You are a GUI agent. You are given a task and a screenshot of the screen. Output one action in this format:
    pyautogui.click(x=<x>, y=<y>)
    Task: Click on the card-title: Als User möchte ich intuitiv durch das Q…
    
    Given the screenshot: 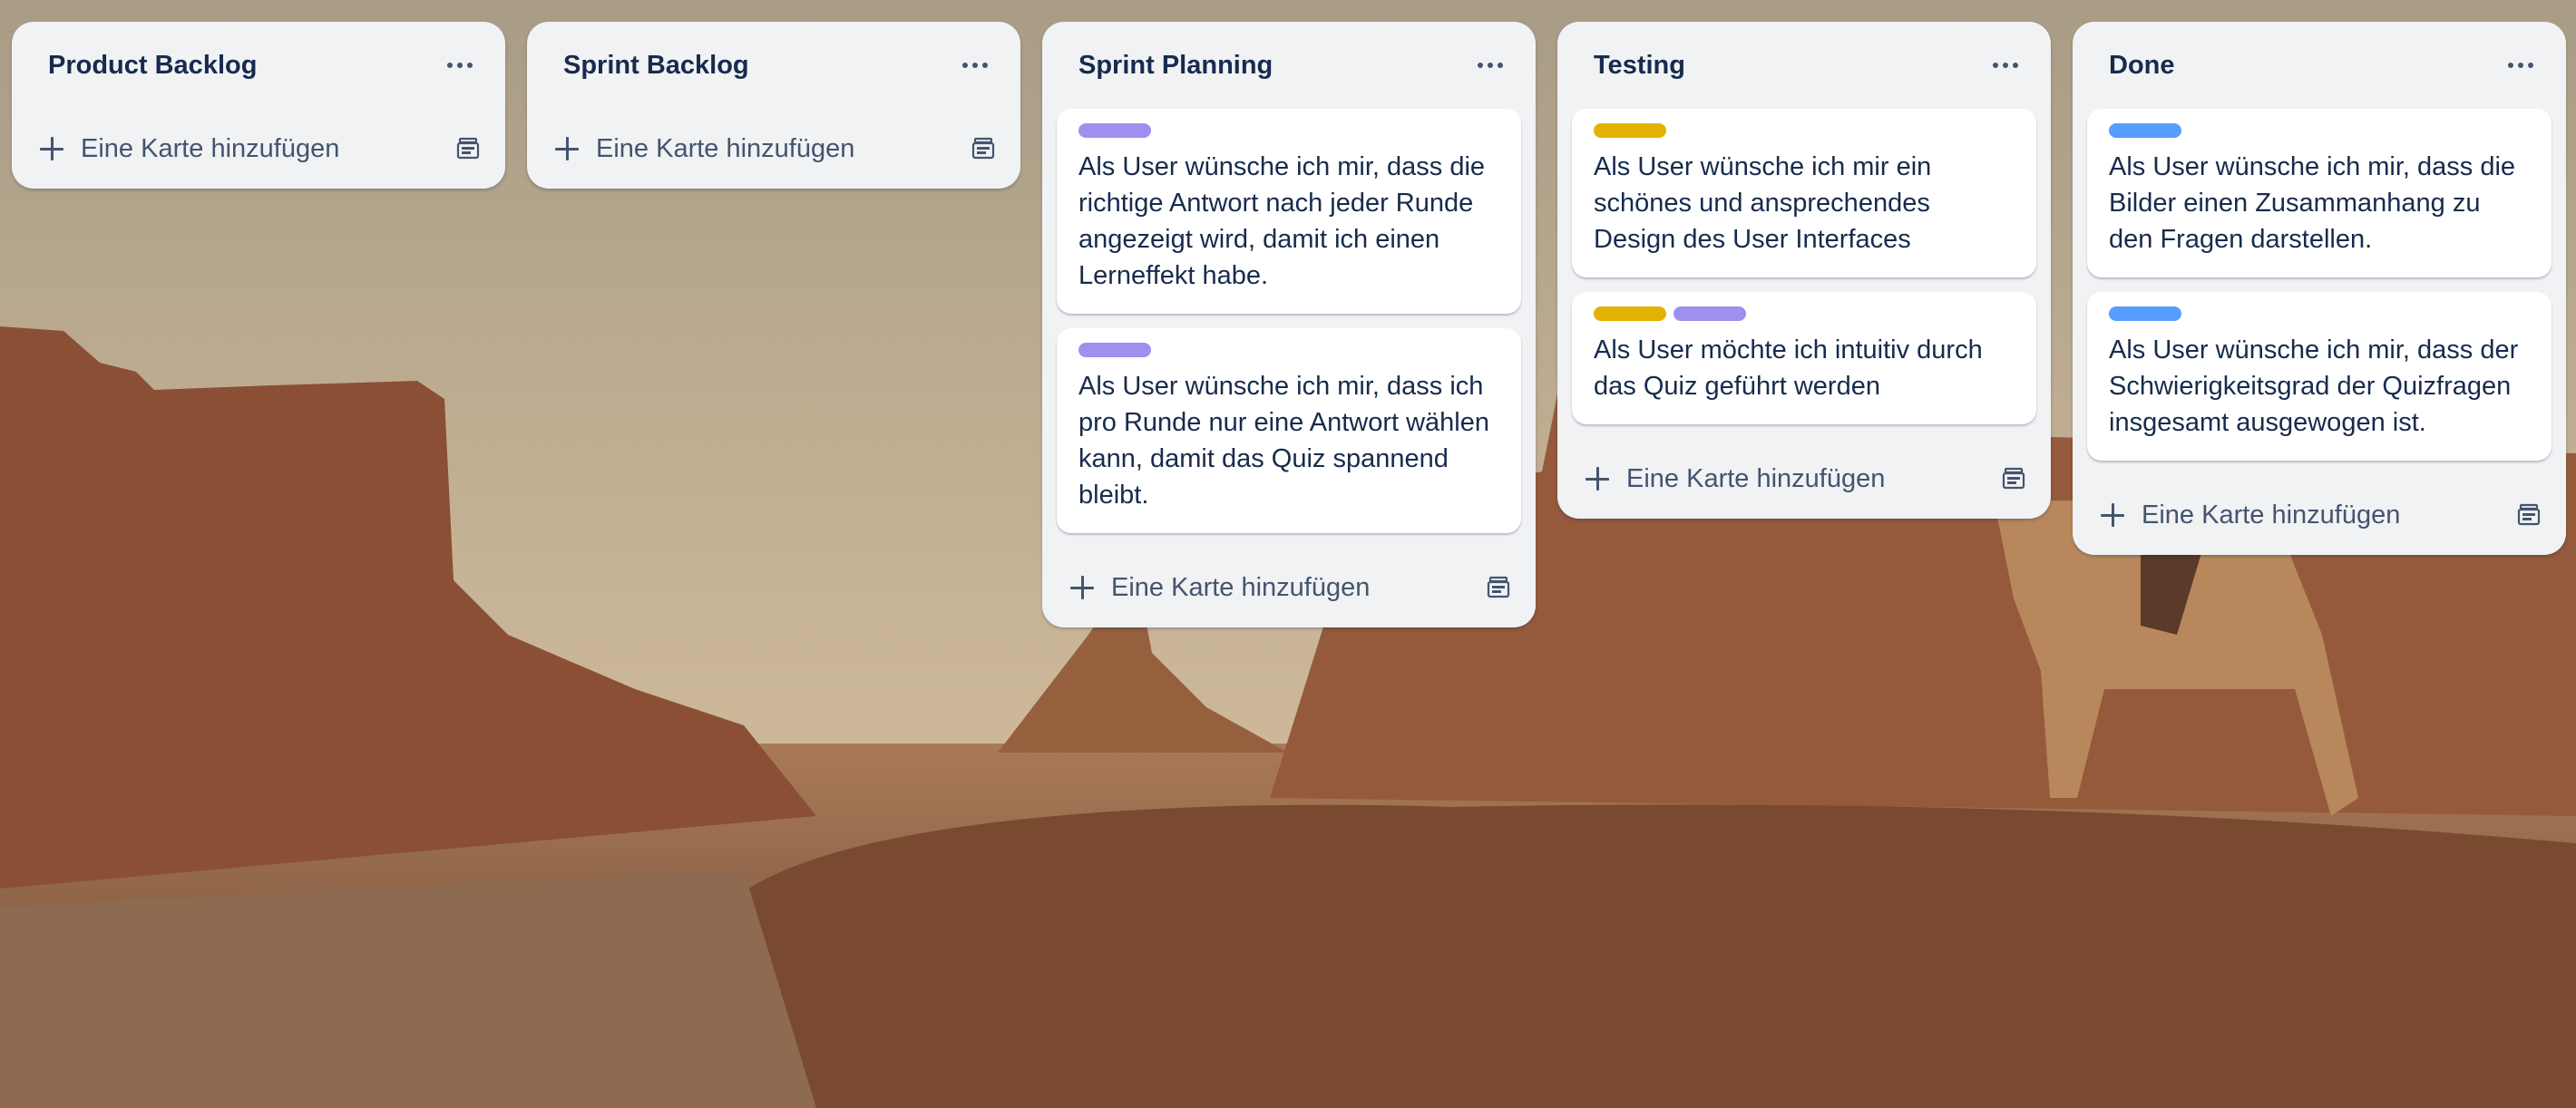 What is the action you would take?
    pyautogui.click(x=1788, y=368)
    